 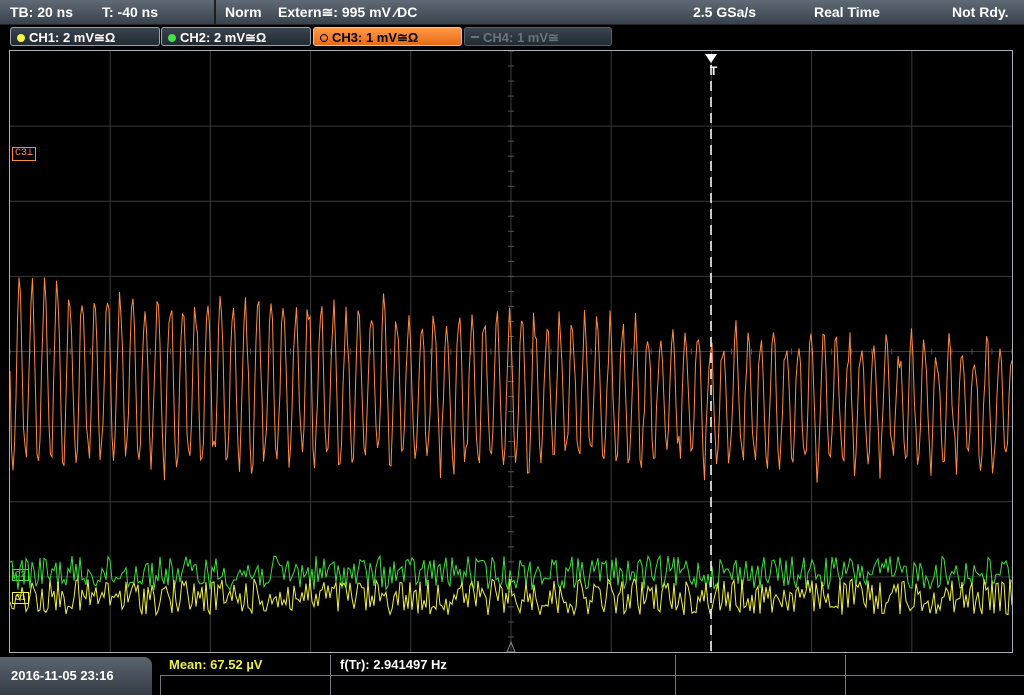 I want to click on status-separator, so click(x=215, y=12).